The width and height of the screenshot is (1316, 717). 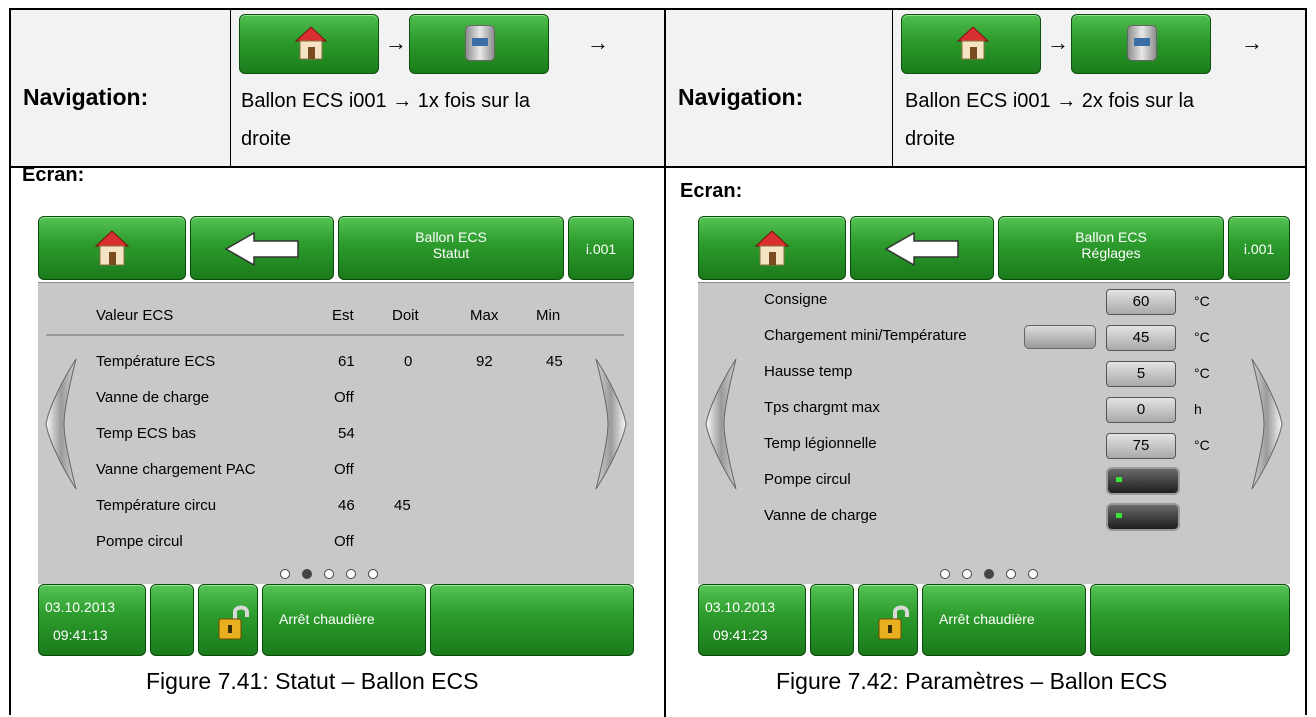 What do you see at coordinates (346, 433) in the screenshot?
I see `row-est: 54` at bounding box center [346, 433].